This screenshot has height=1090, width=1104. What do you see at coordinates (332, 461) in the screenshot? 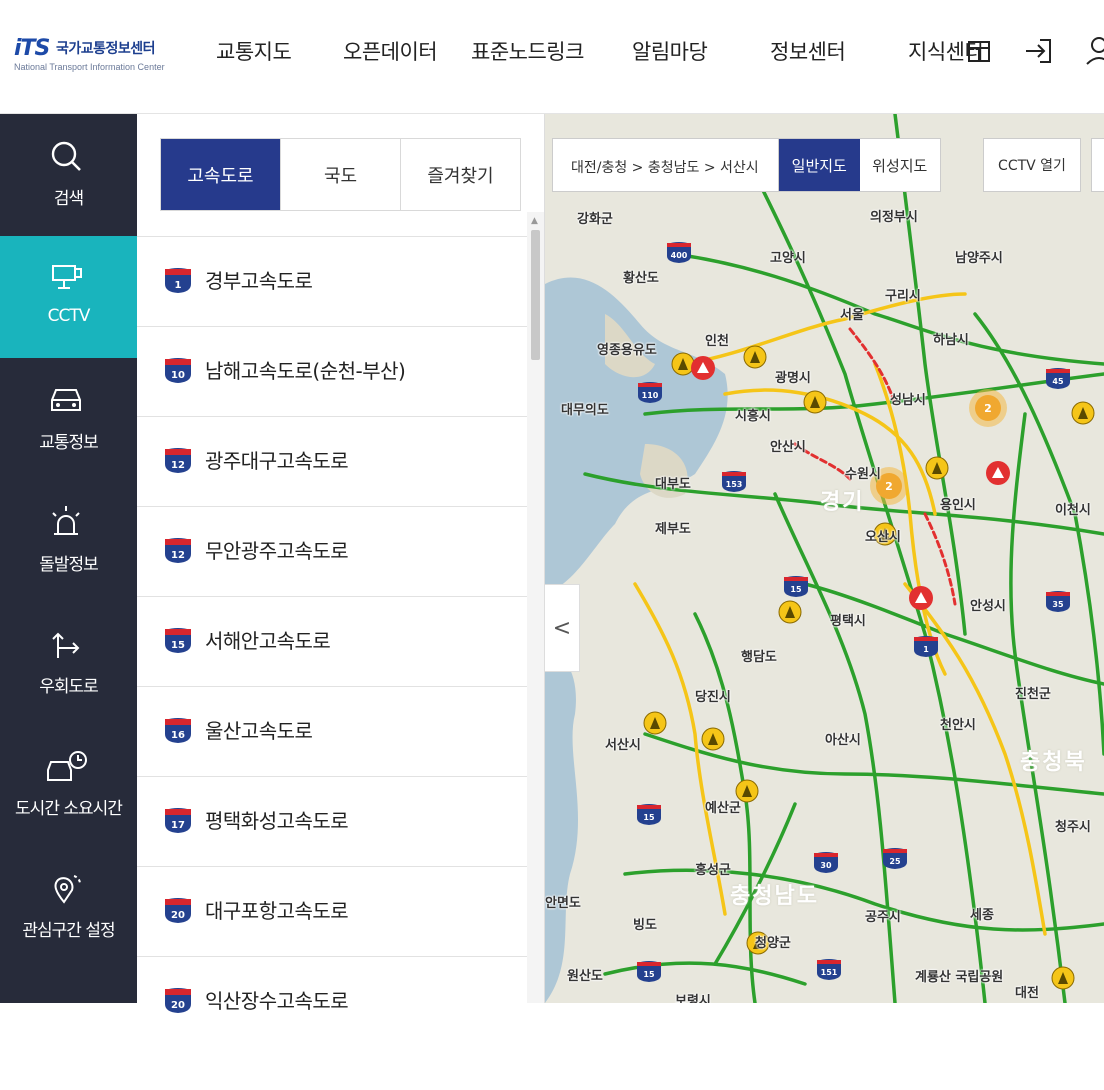
I see `expressway-list-item: 12 광주대구고속도로` at bounding box center [332, 461].